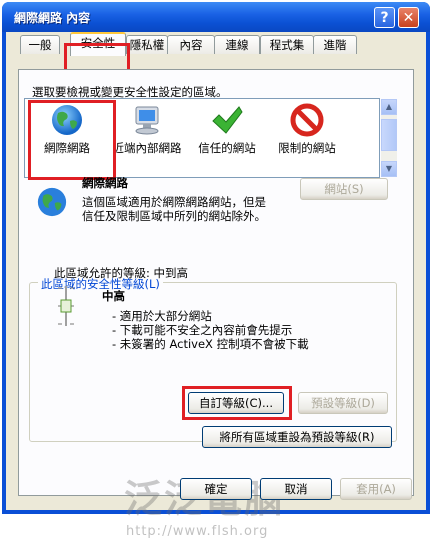 The width and height of the screenshot is (434, 539). I want to click on selected-zone-name: 網際網路, so click(105, 183).